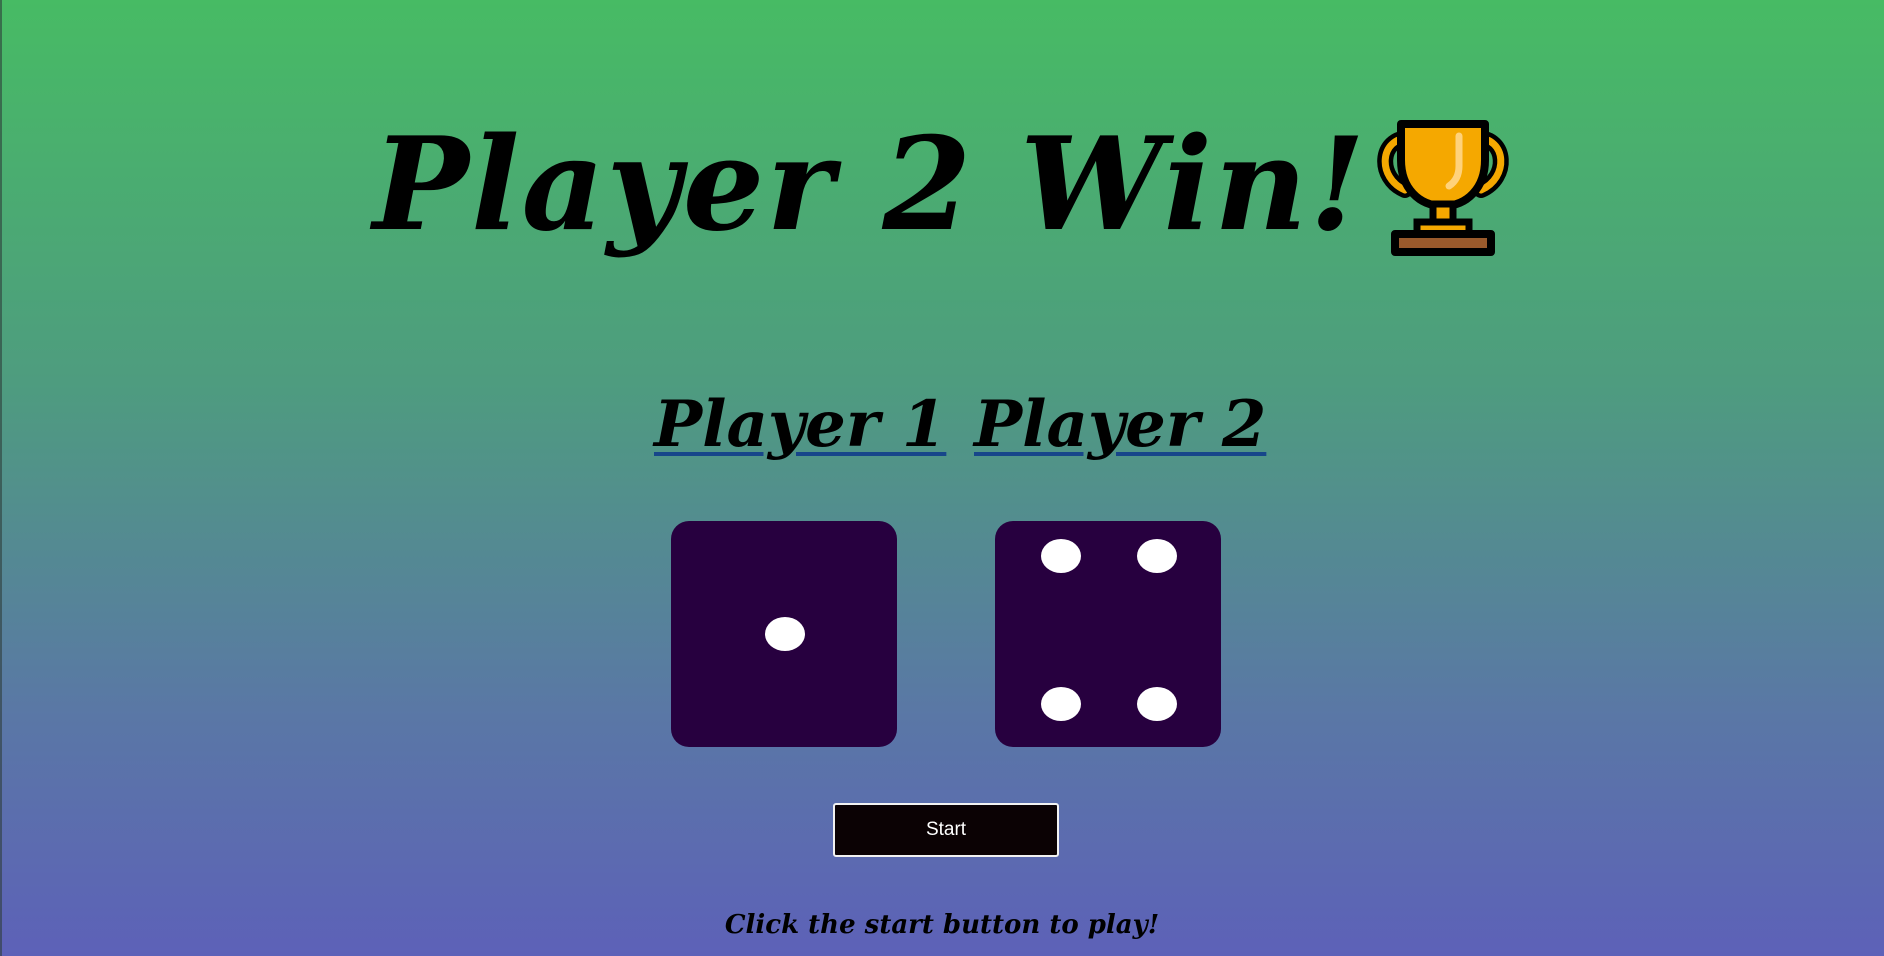 The width and height of the screenshot is (1884, 956). I want to click on result-title-text: Player 2 Win!, so click(870, 185).